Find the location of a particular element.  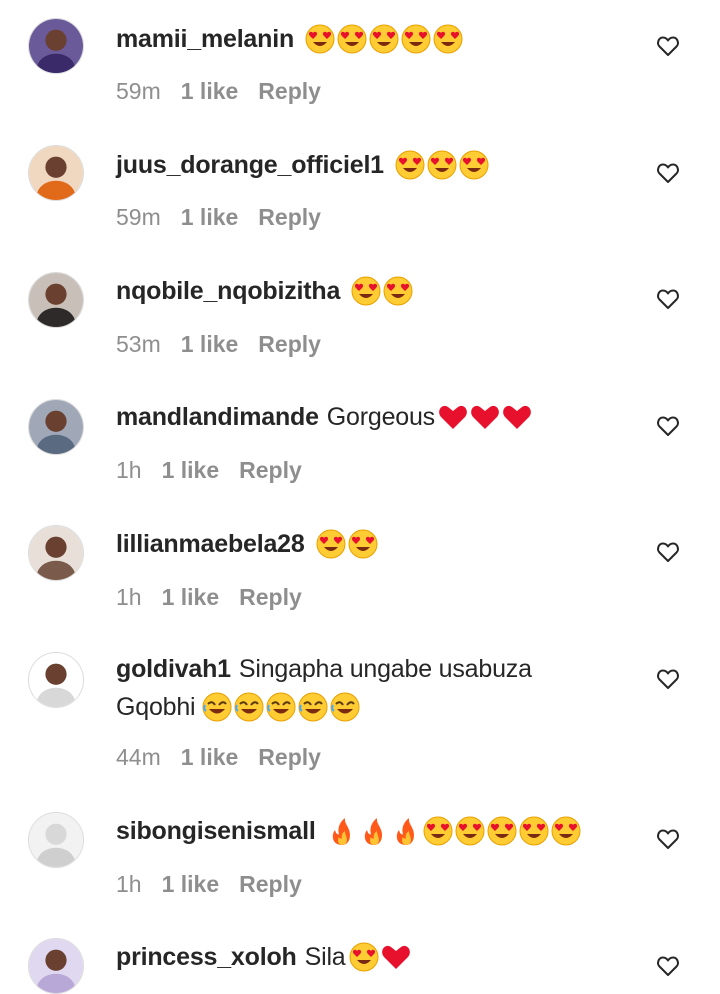

comment-username: mamii_melanin is located at coordinates (205, 39).